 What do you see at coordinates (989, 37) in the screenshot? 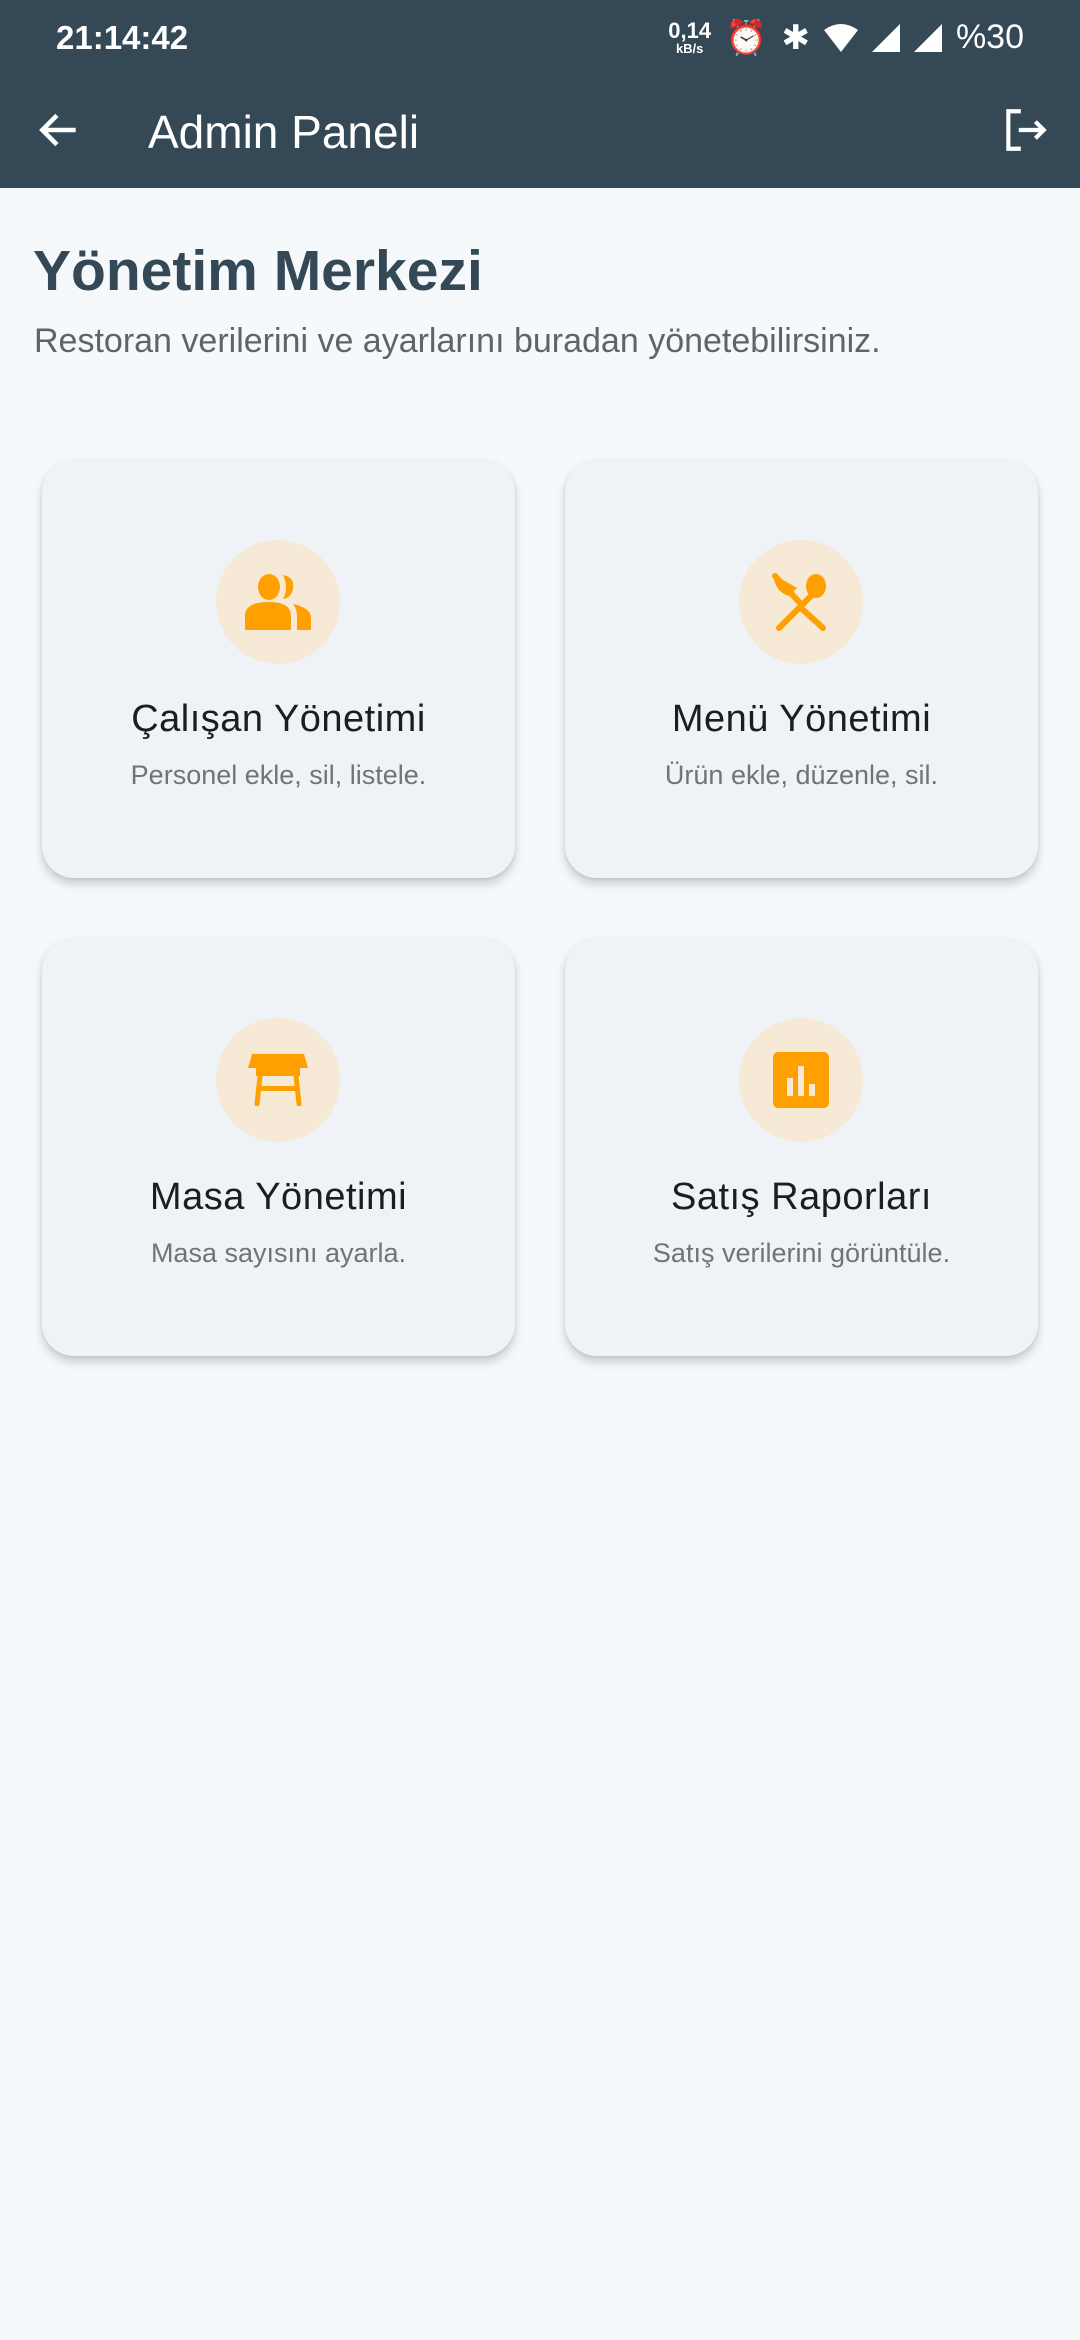
I see `battery-level: %30` at bounding box center [989, 37].